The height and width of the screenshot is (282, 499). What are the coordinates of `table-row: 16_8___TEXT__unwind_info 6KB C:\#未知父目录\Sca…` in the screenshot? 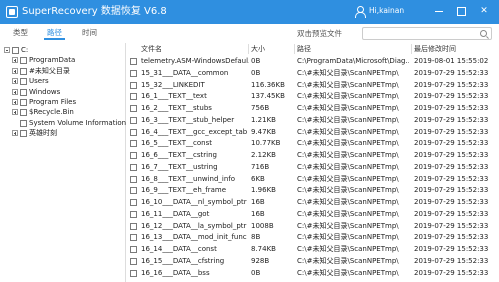 It's located at (313, 179).